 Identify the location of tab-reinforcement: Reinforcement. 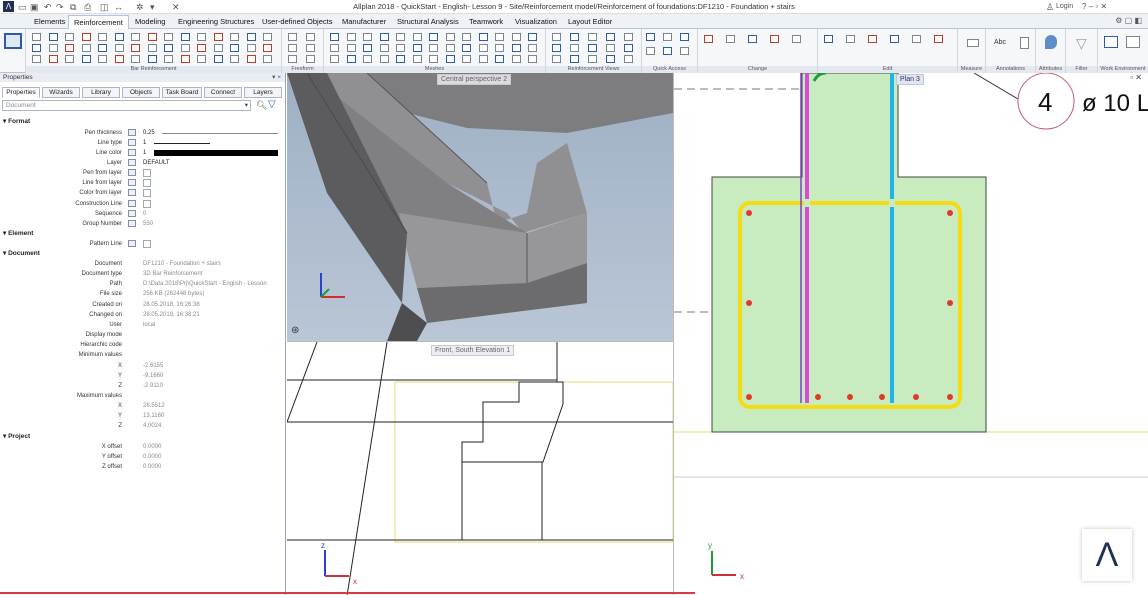
(98, 22).